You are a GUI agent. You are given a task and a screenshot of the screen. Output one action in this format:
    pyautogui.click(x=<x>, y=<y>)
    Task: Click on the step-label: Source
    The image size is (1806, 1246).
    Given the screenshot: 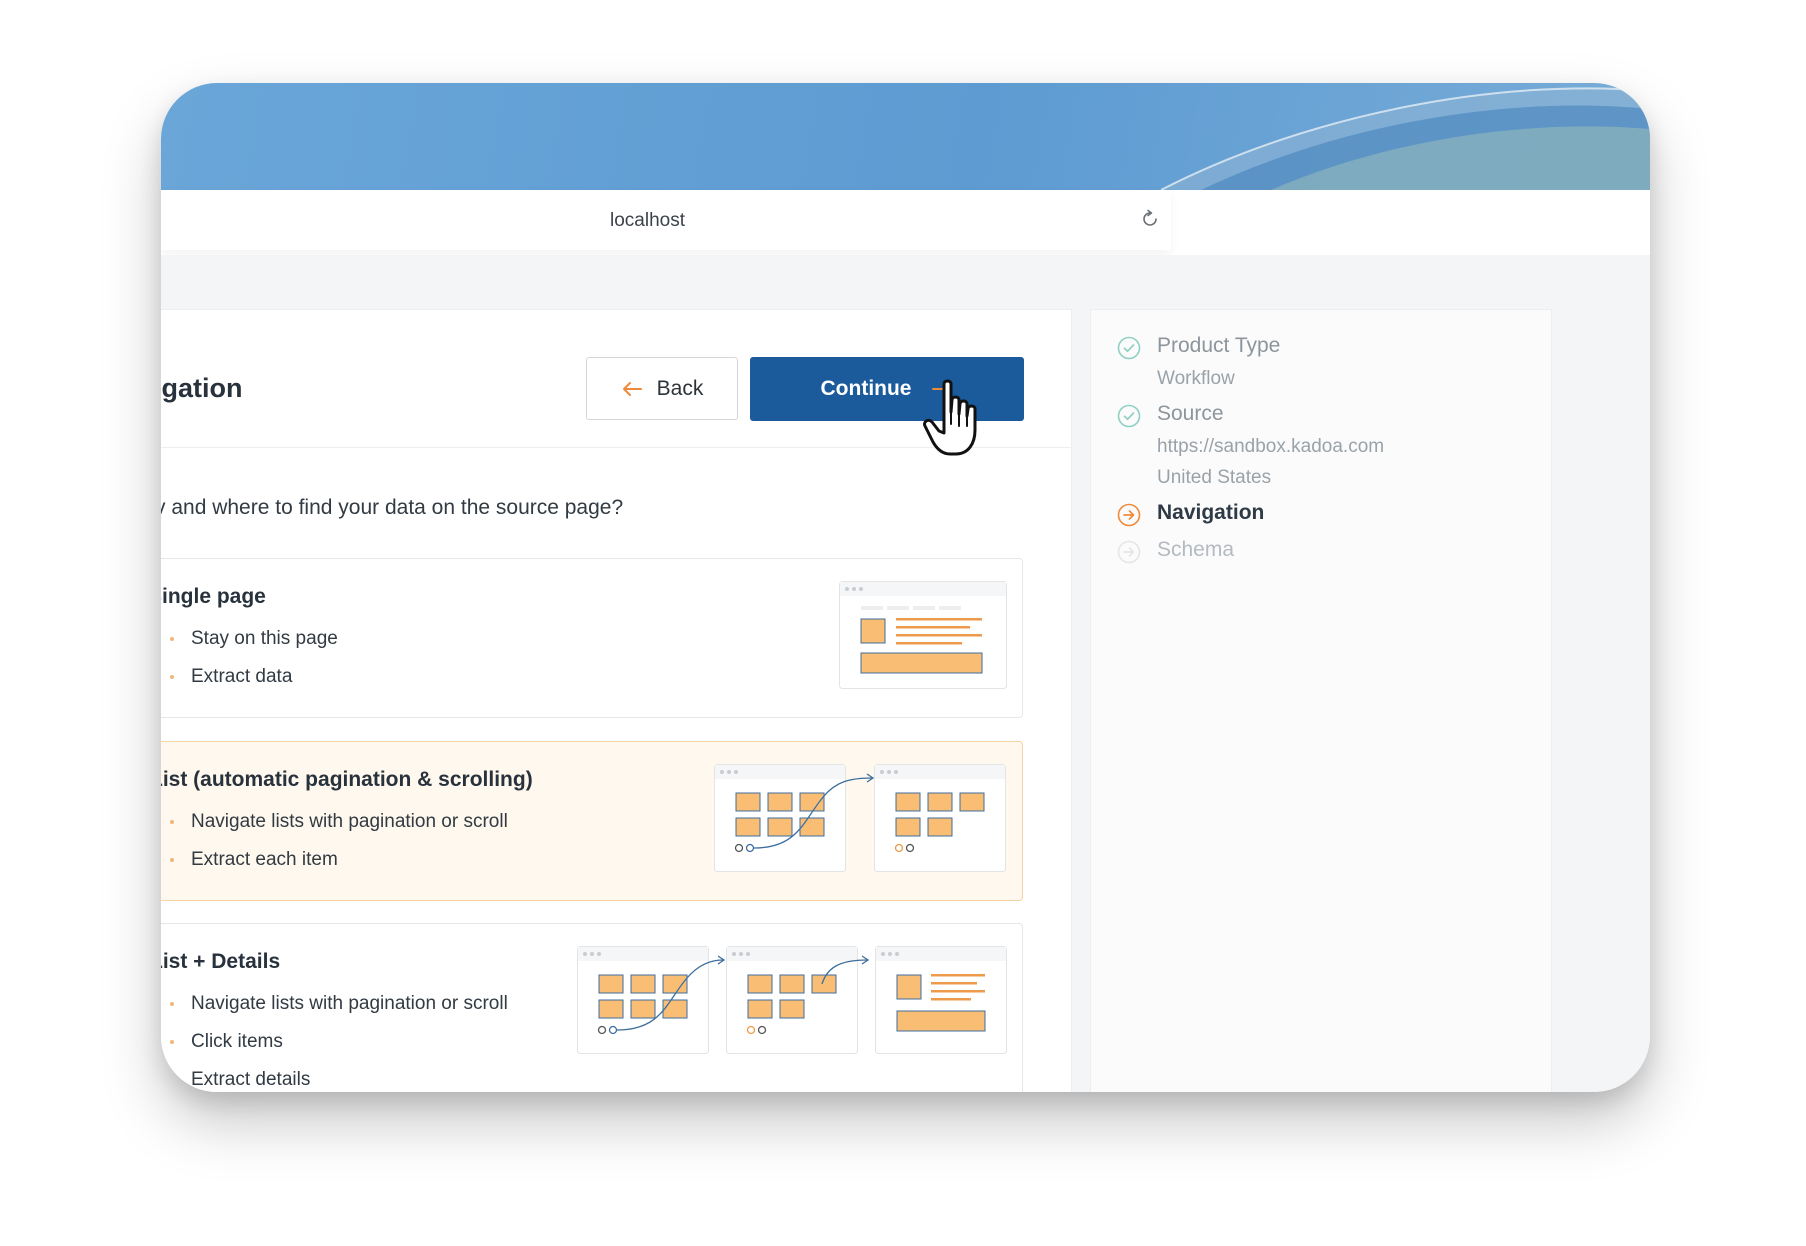 What is the action you would take?
    pyautogui.click(x=1190, y=413)
    